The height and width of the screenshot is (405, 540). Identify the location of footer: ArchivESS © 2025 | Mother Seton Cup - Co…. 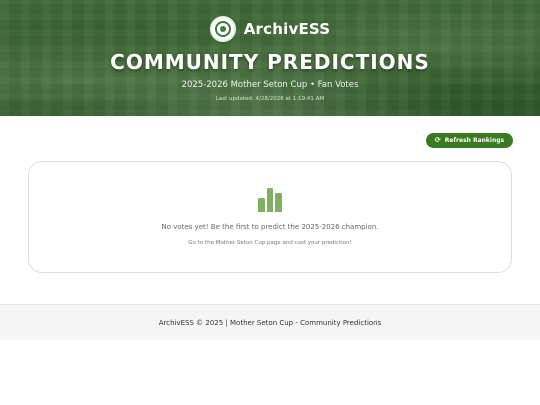
(270, 322).